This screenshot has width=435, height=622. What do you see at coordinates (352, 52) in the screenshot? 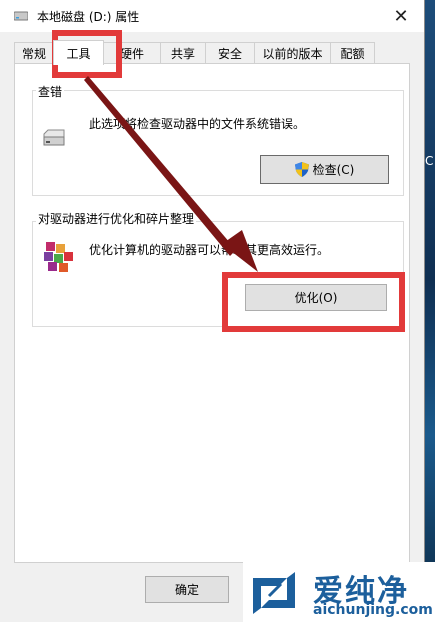
I see `tab-quota: 配额` at bounding box center [352, 52].